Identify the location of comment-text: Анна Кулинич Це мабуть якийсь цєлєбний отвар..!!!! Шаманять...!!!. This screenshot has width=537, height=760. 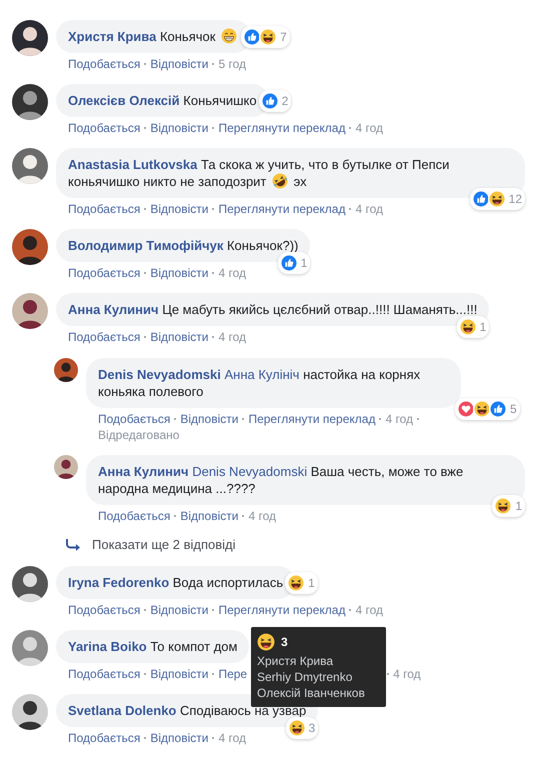
(273, 309).